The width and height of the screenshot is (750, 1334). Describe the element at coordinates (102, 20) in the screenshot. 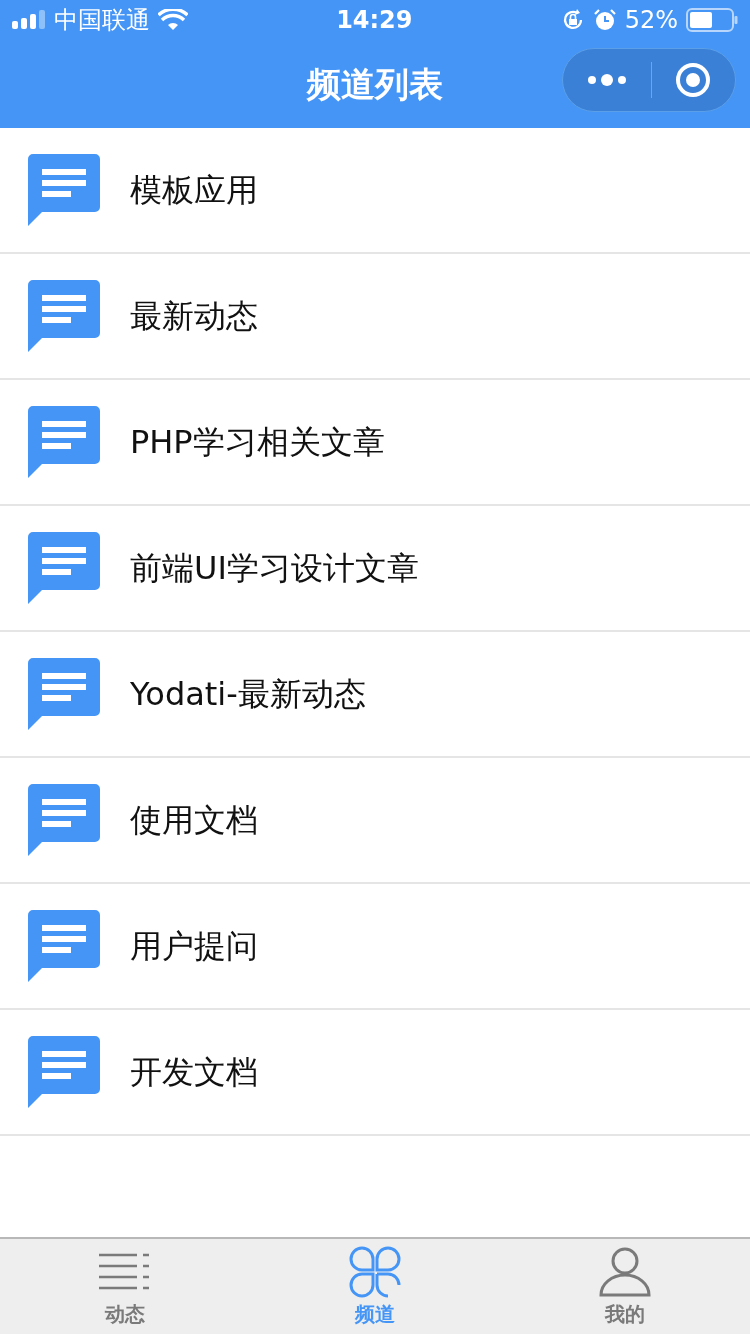

I see `carrier-name: 中国联通` at that location.